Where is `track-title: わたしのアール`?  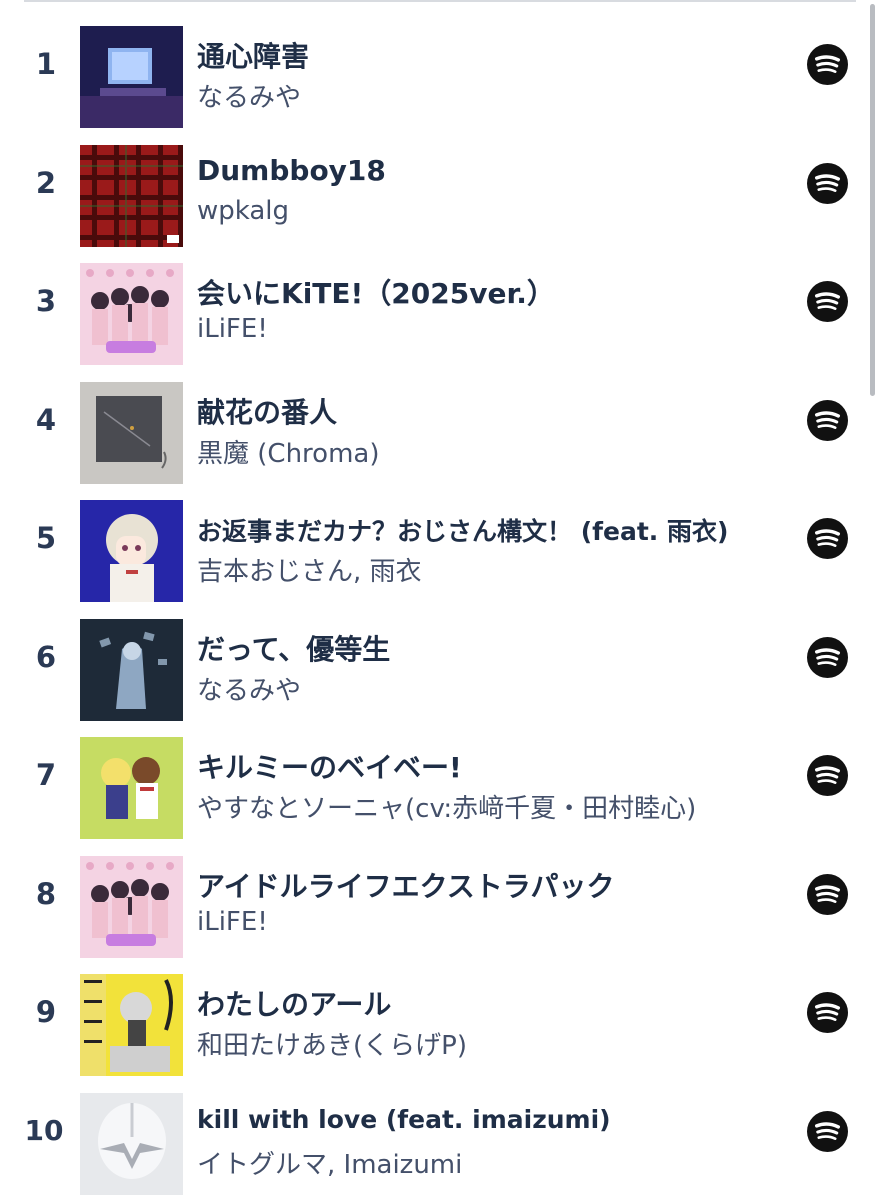 track-title: わたしのアール is located at coordinates (294, 1003).